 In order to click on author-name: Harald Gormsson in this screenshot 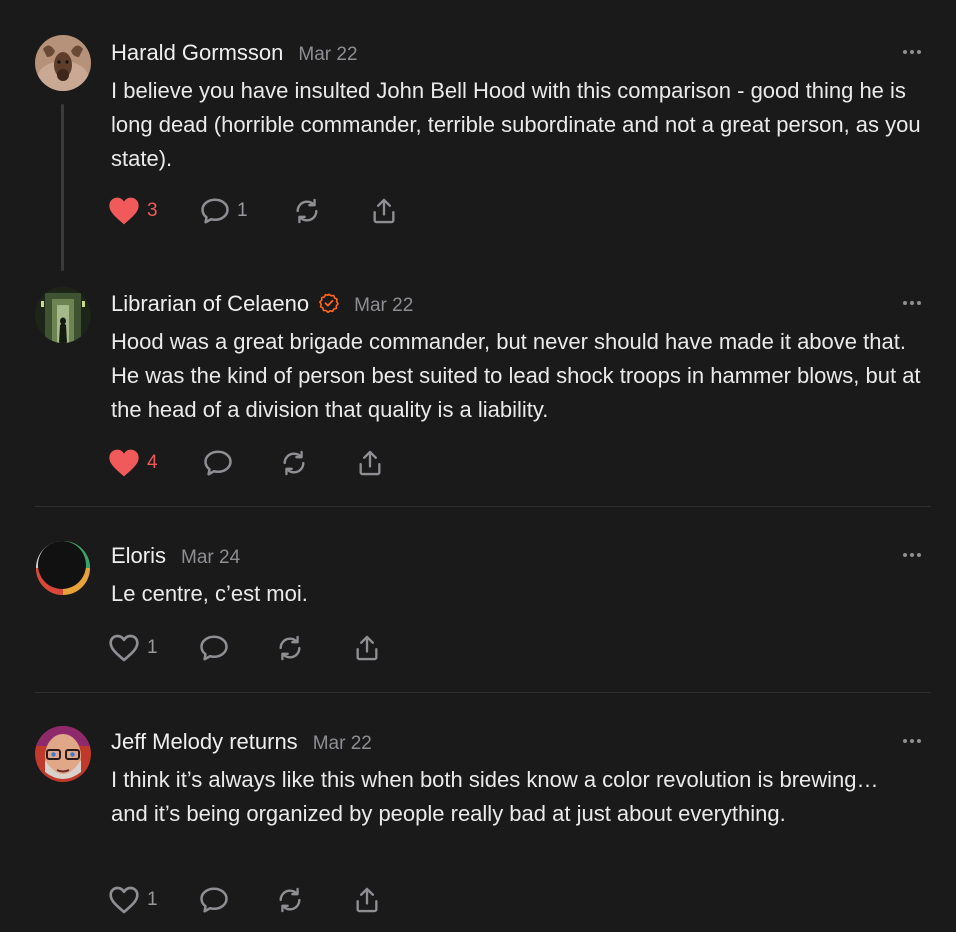, I will do `click(197, 53)`.